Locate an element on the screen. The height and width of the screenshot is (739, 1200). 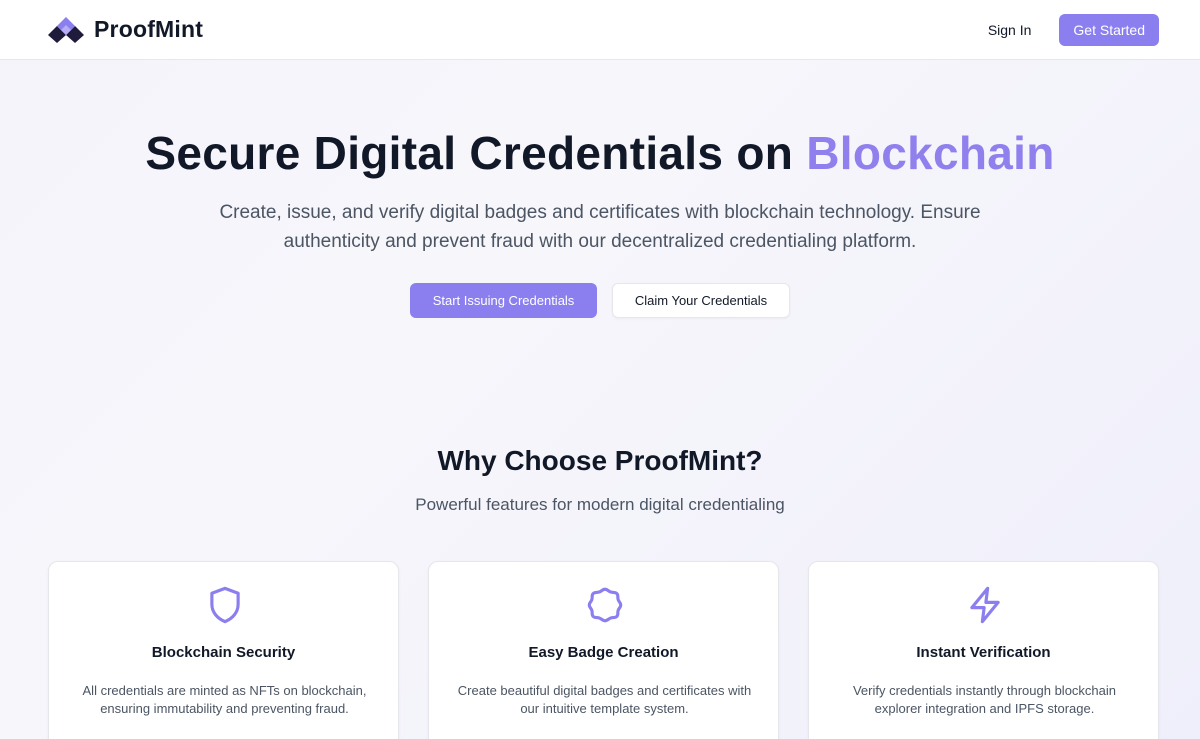
hero-title-accent: Blockchain is located at coordinates (930, 153).